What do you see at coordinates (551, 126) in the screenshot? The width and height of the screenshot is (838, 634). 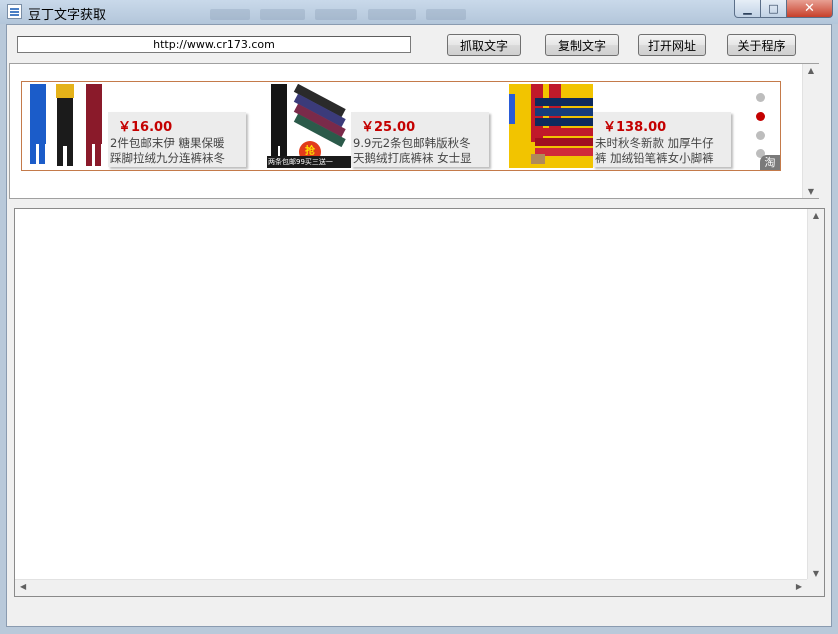 I see `jeans-image` at bounding box center [551, 126].